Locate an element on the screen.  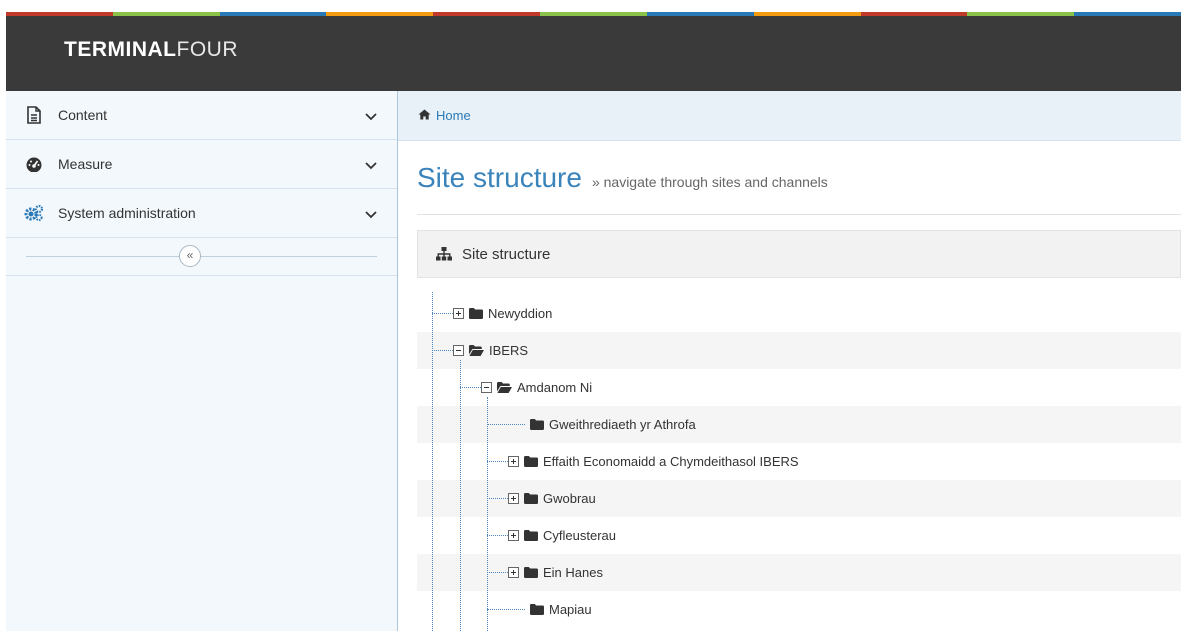
sidebar-item-measure: Measure is located at coordinates (201, 164).